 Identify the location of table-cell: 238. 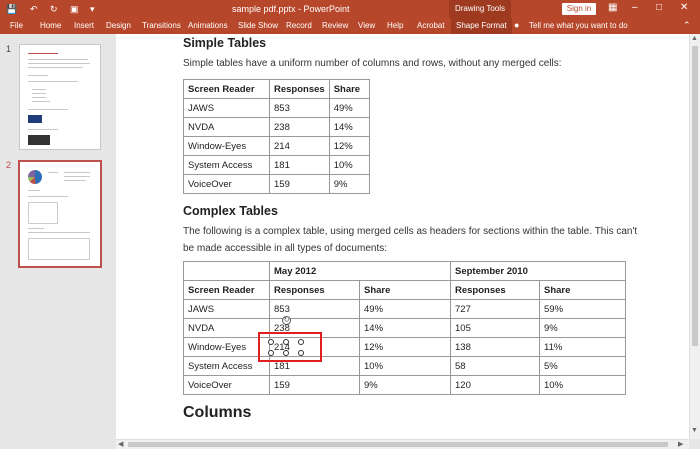
(299, 127).